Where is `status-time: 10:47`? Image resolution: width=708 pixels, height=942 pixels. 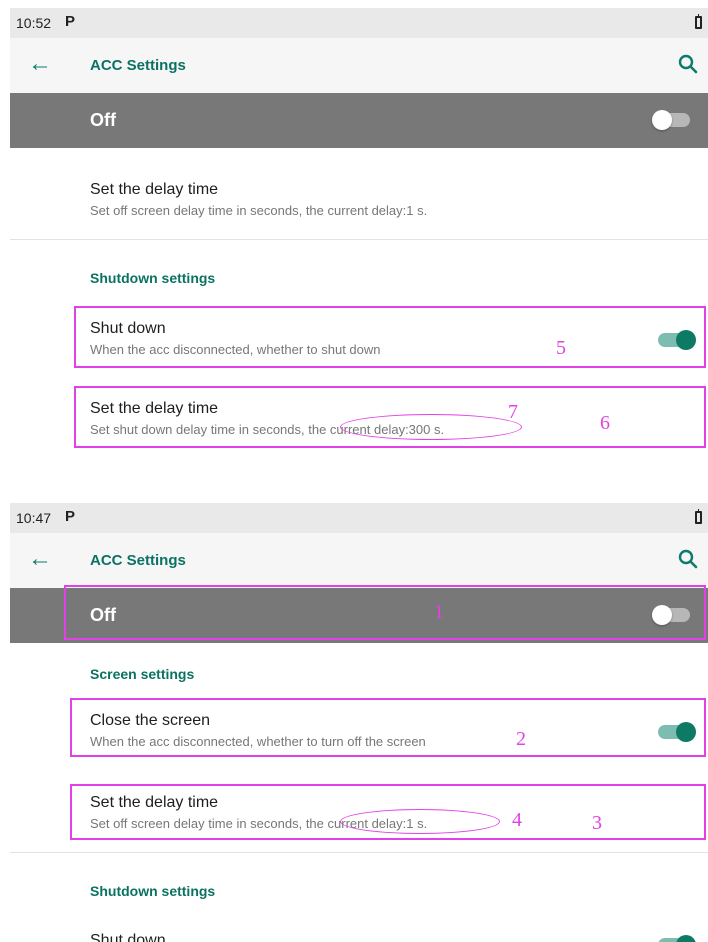
status-time: 10:47 is located at coordinates (34, 518).